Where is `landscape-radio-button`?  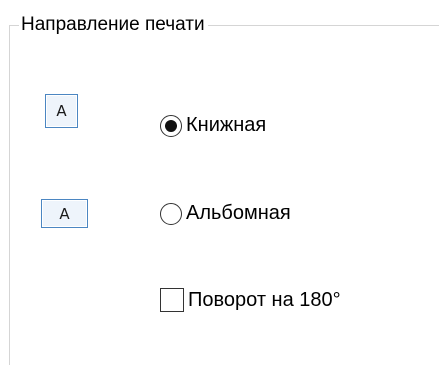
landscape-radio-button is located at coordinates (171, 213).